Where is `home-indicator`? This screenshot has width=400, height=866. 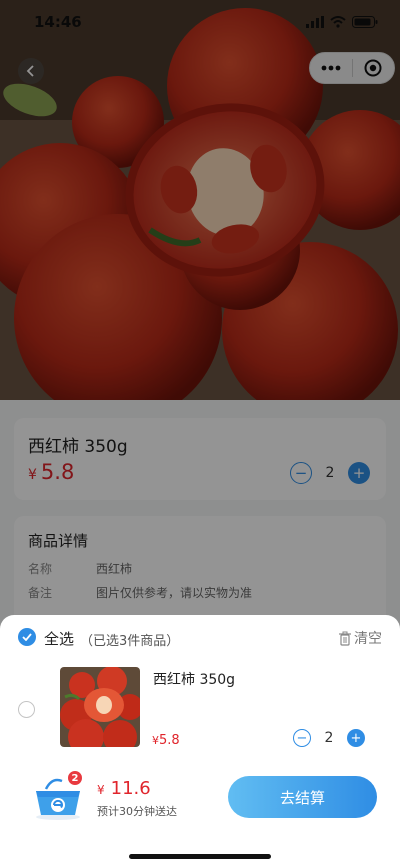 home-indicator is located at coordinates (200, 856).